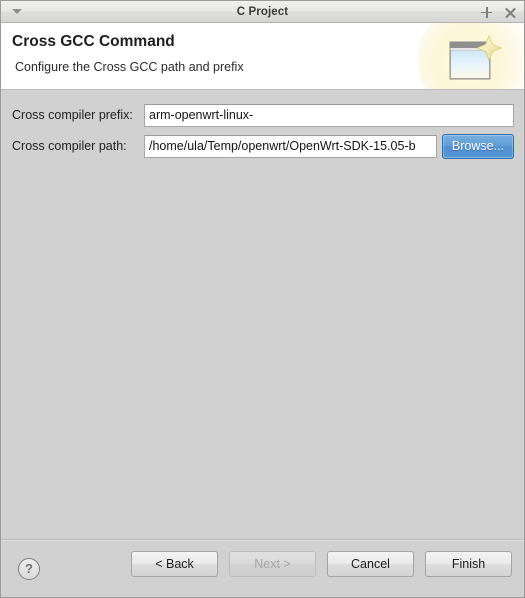  I want to click on cross-compiler-prefix-label: Cross compiler prefix:, so click(72, 115).